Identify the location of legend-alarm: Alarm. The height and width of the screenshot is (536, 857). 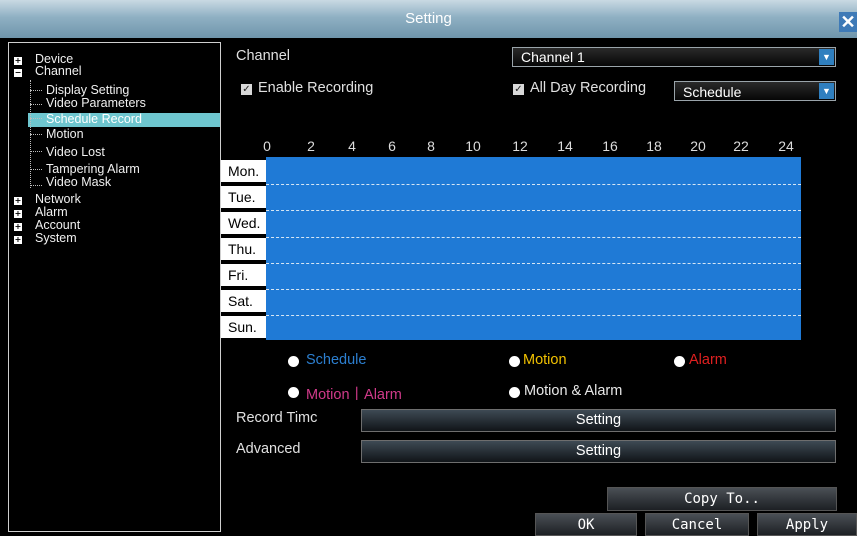
(708, 360).